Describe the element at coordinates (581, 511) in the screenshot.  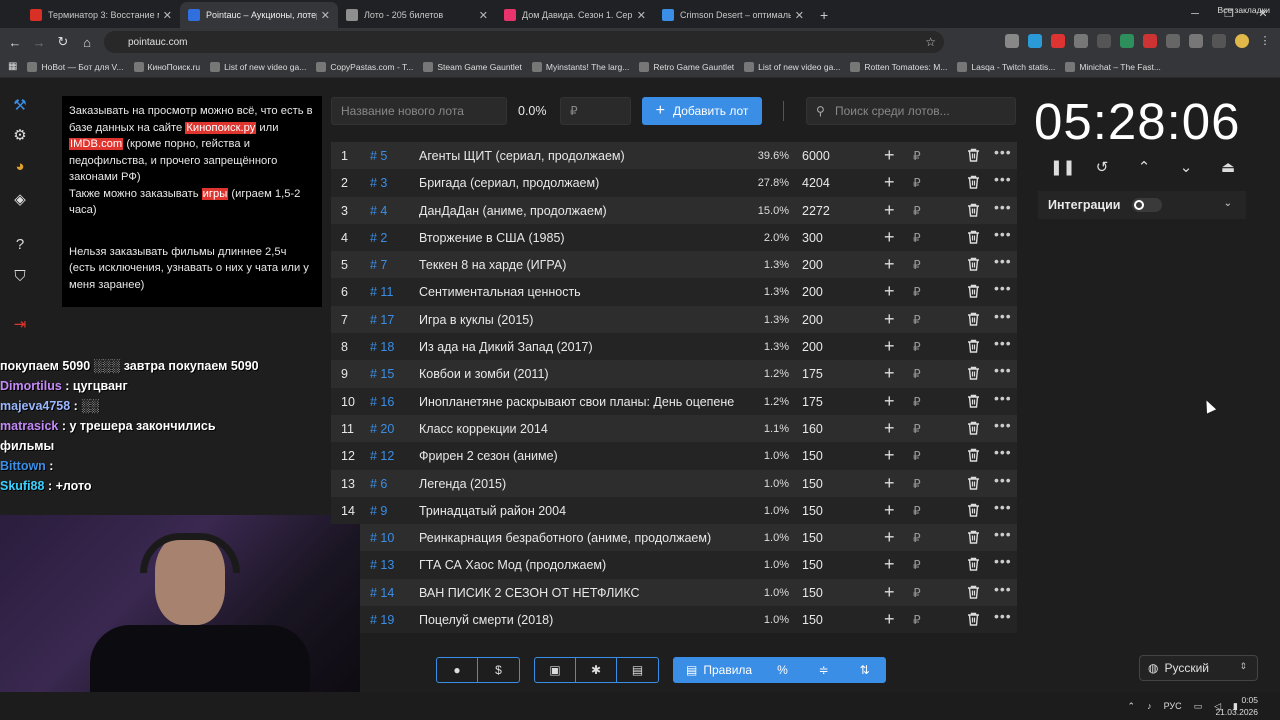
I see `lot-name: Тринадцатый район 2004` at that location.